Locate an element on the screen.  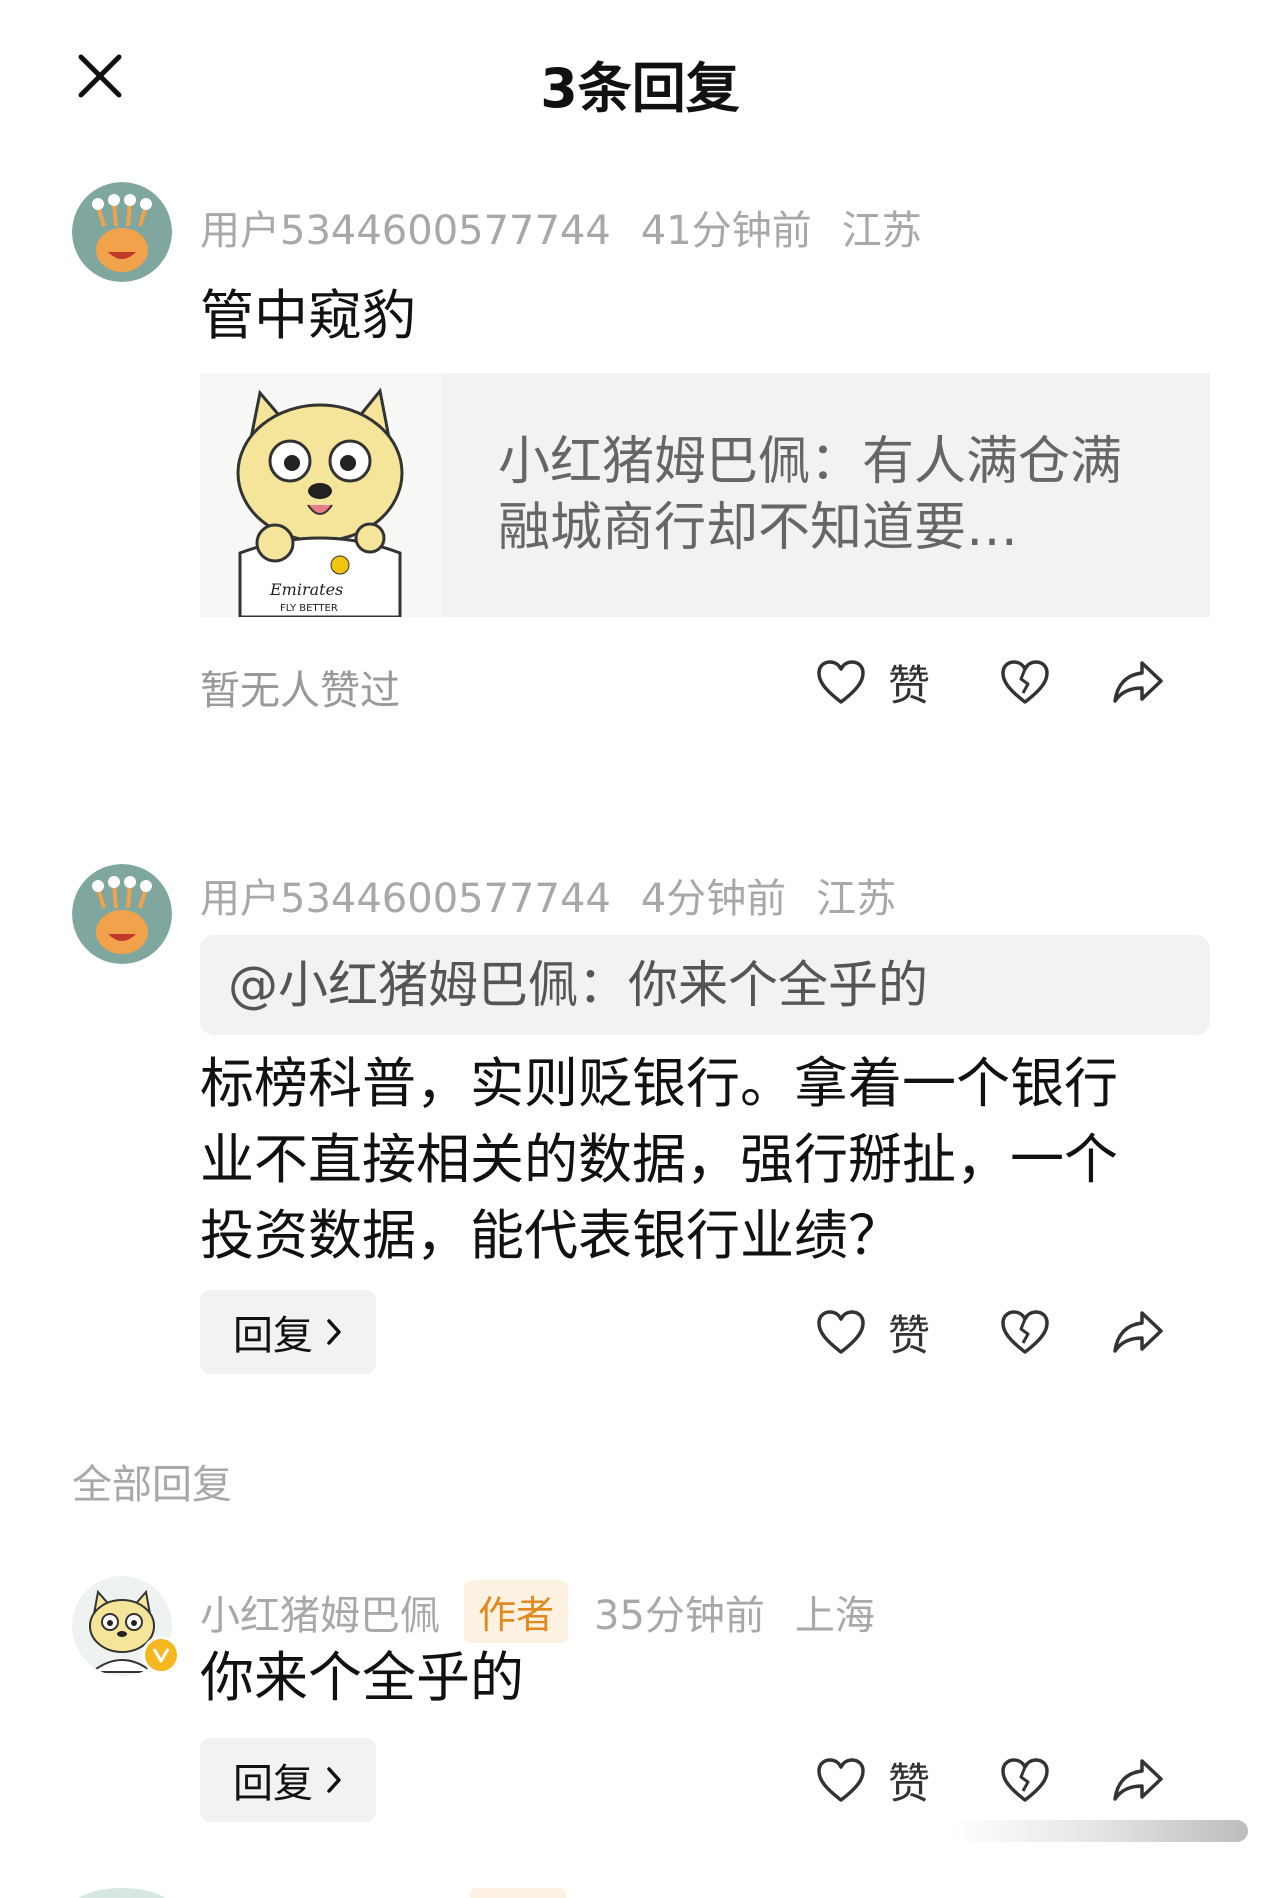
quoted-reply: @小红猪姆巴佩：你来个全乎的 is located at coordinates (705, 985).